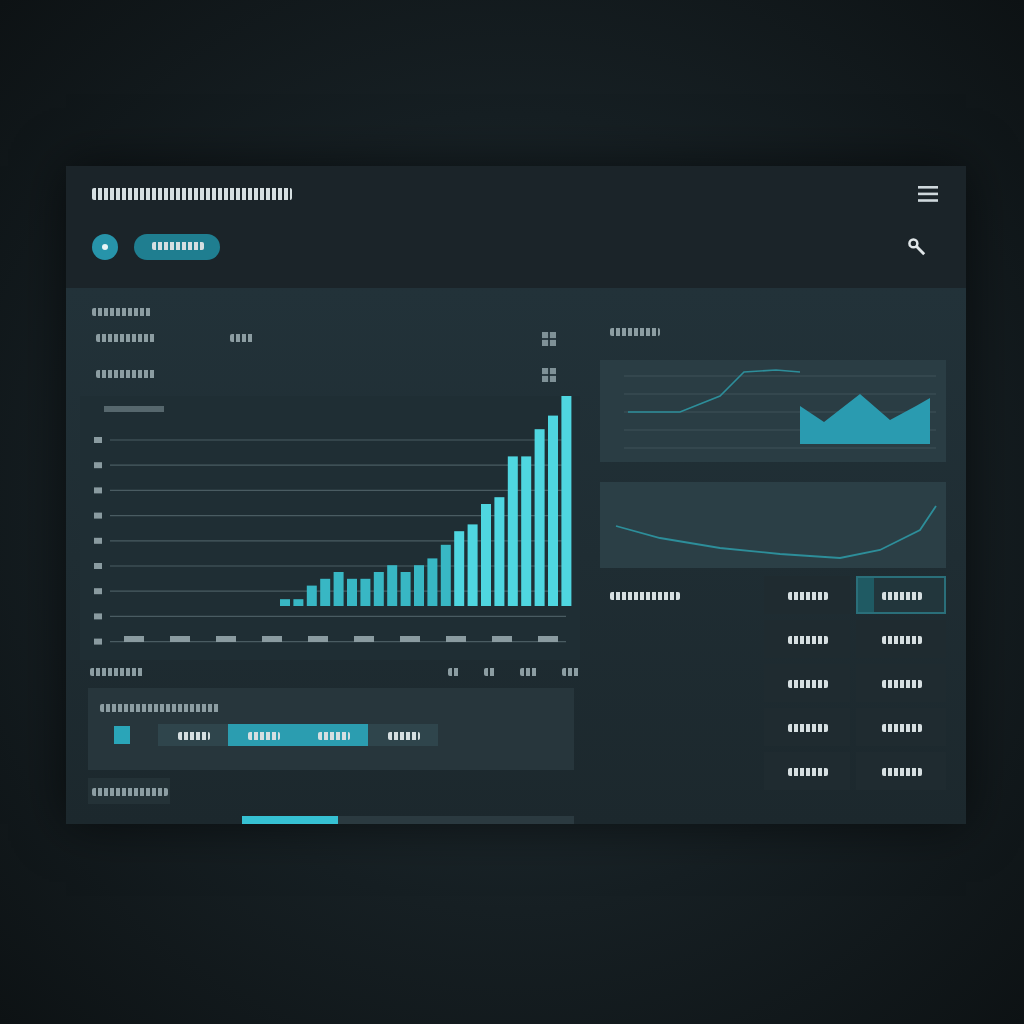 The height and width of the screenshot is (1024, 1024). Describe the element at coordinates (901, 595) in the screenshot. I see `tile-button` at that location.